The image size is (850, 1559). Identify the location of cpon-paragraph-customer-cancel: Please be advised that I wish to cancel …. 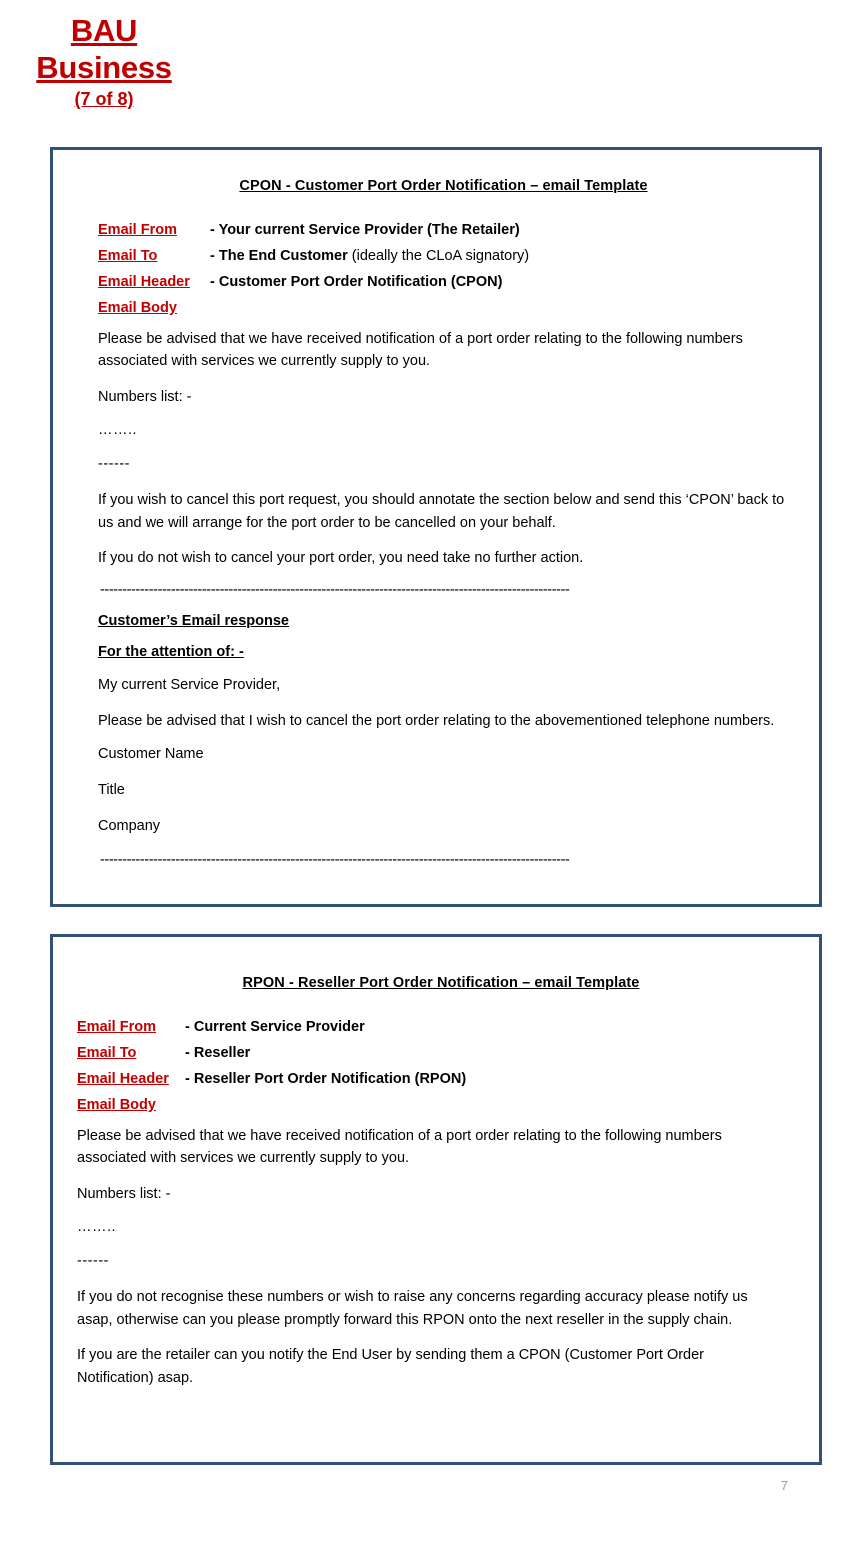
(436, 720).